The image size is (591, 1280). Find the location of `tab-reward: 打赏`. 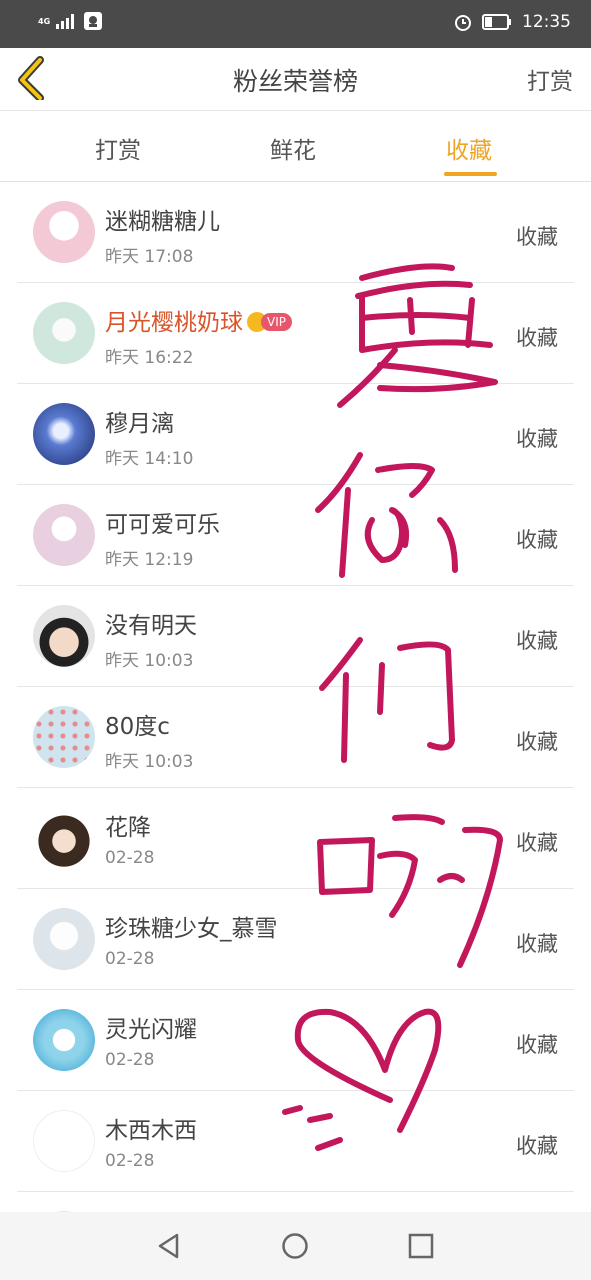

tab-reward: 打赏 is located at coordinates (118, 148).